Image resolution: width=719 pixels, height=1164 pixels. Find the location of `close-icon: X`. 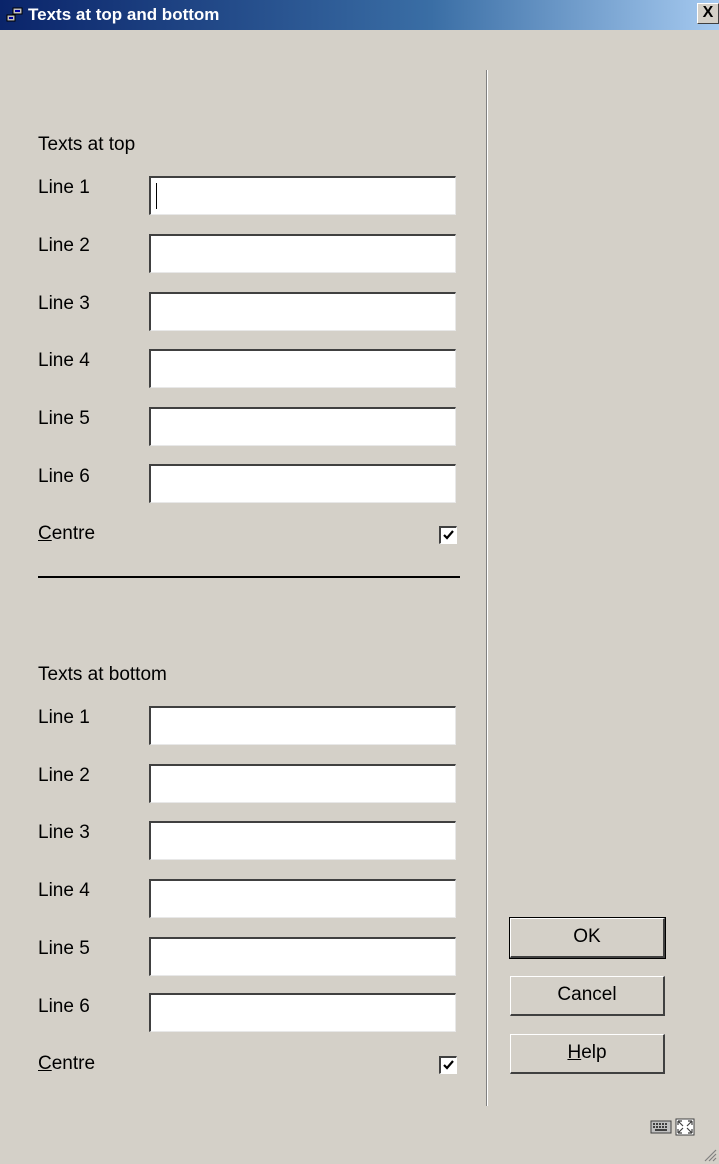

close-icon: X is located at coordinates (708, 12).